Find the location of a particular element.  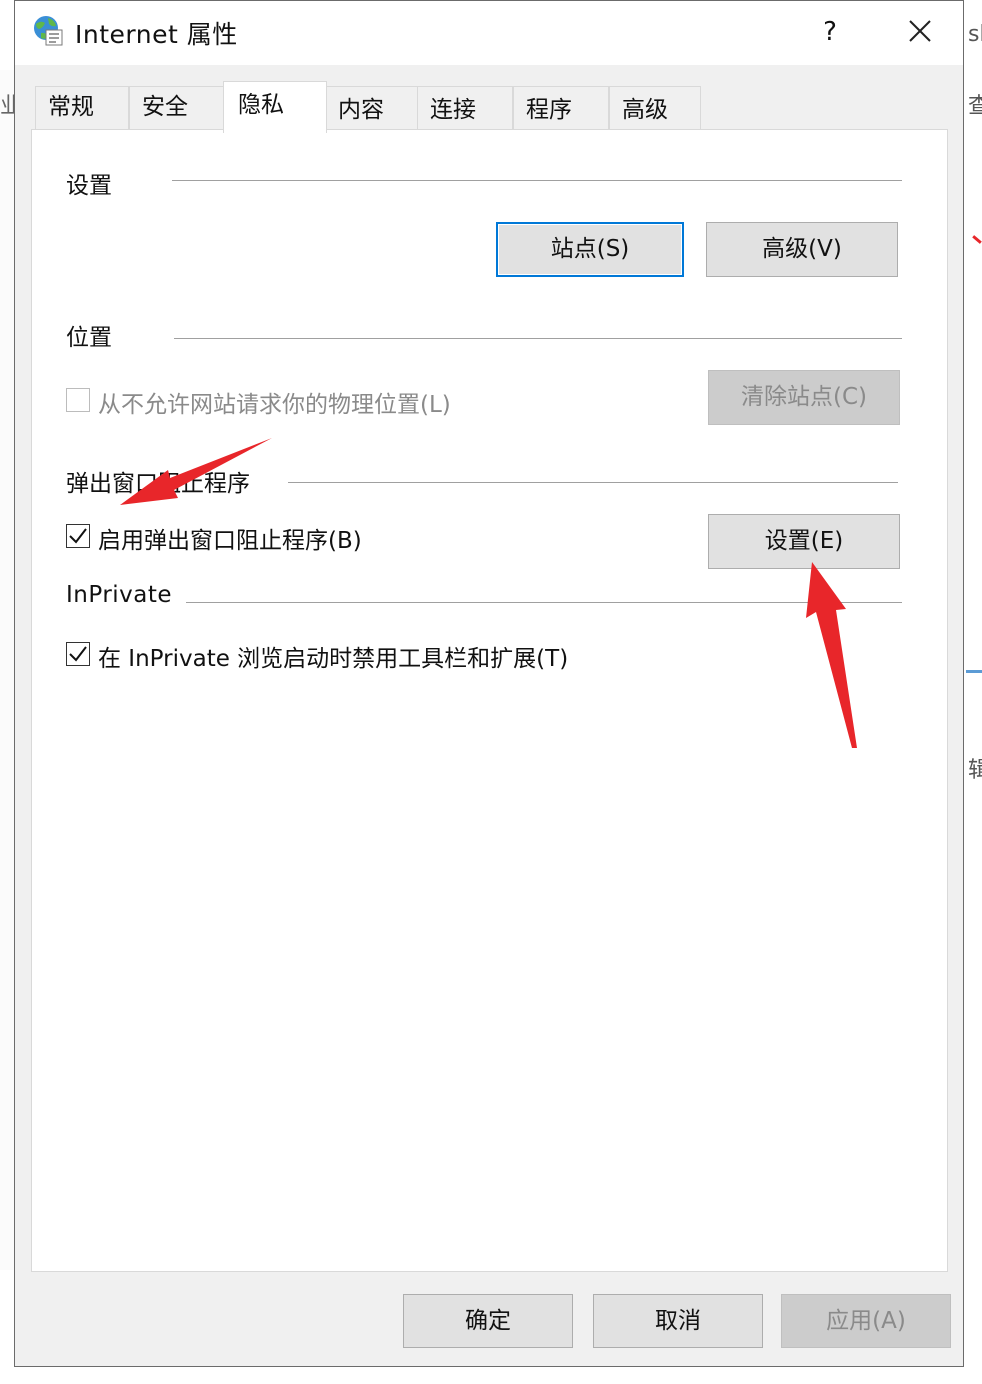

enable-popup-blocker-checkbox is located at coordinates (78, 536).